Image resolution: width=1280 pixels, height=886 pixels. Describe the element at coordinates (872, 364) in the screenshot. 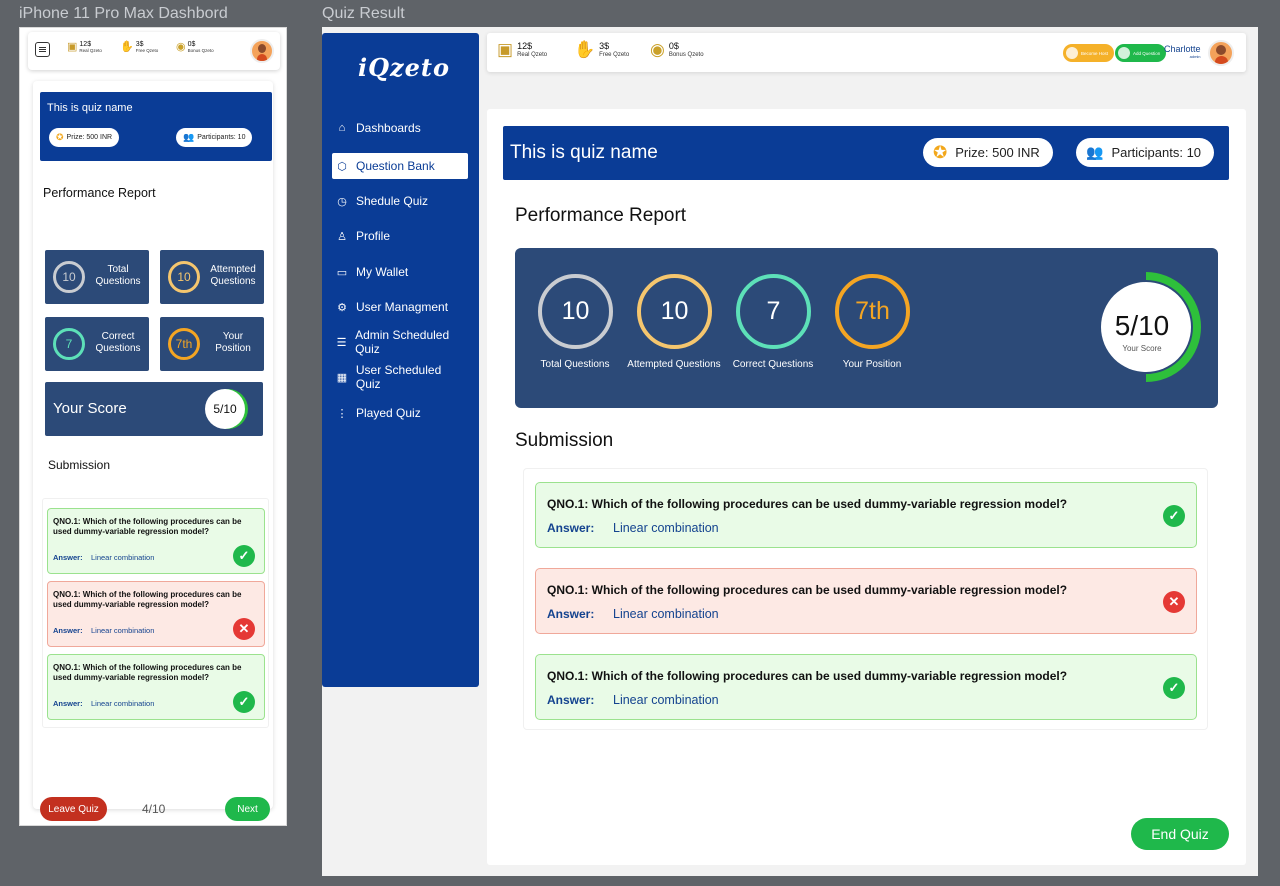

I see `stat-label: Your Position` at that location.